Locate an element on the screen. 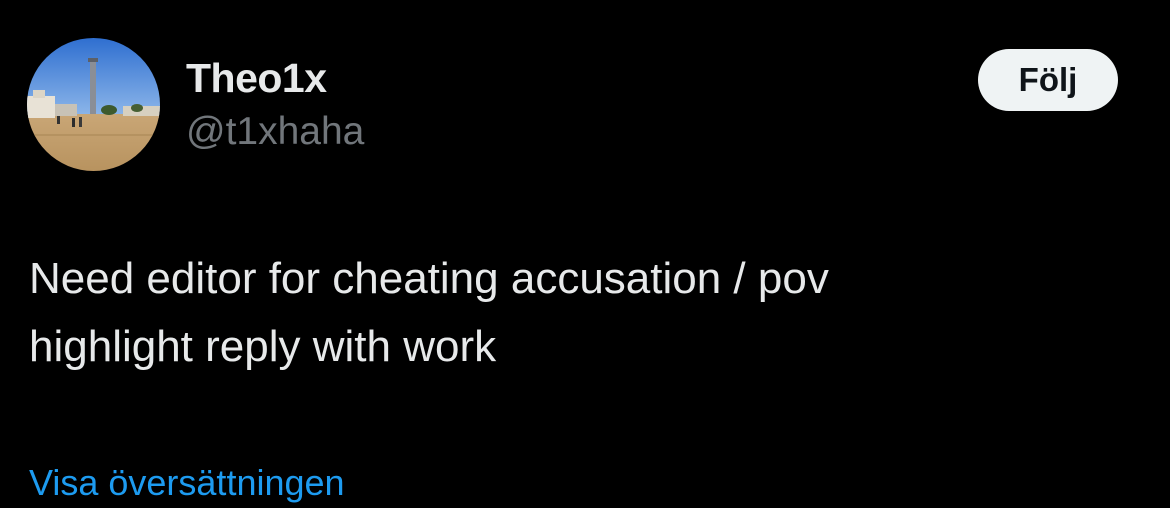  avatar-photo-icon is located at coordinates (93, 104).